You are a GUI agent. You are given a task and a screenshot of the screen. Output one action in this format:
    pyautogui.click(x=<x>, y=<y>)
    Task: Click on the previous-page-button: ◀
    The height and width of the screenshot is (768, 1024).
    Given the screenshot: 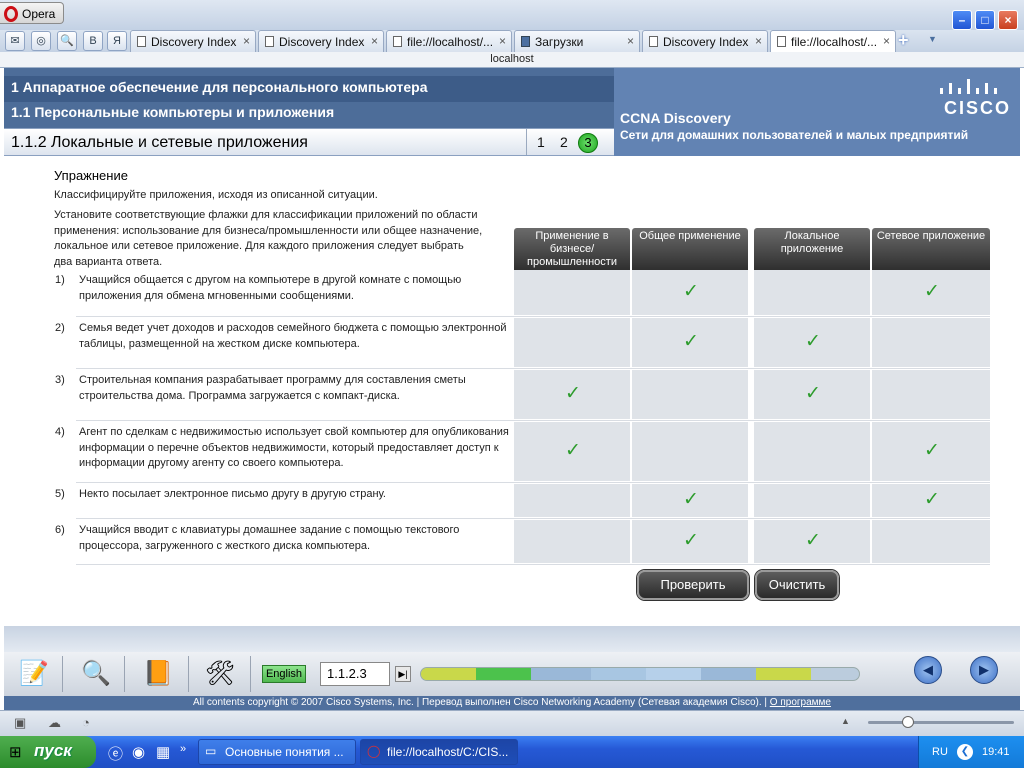 What is the action you would take?
    pyautogui.click(x=928, y=670)
    